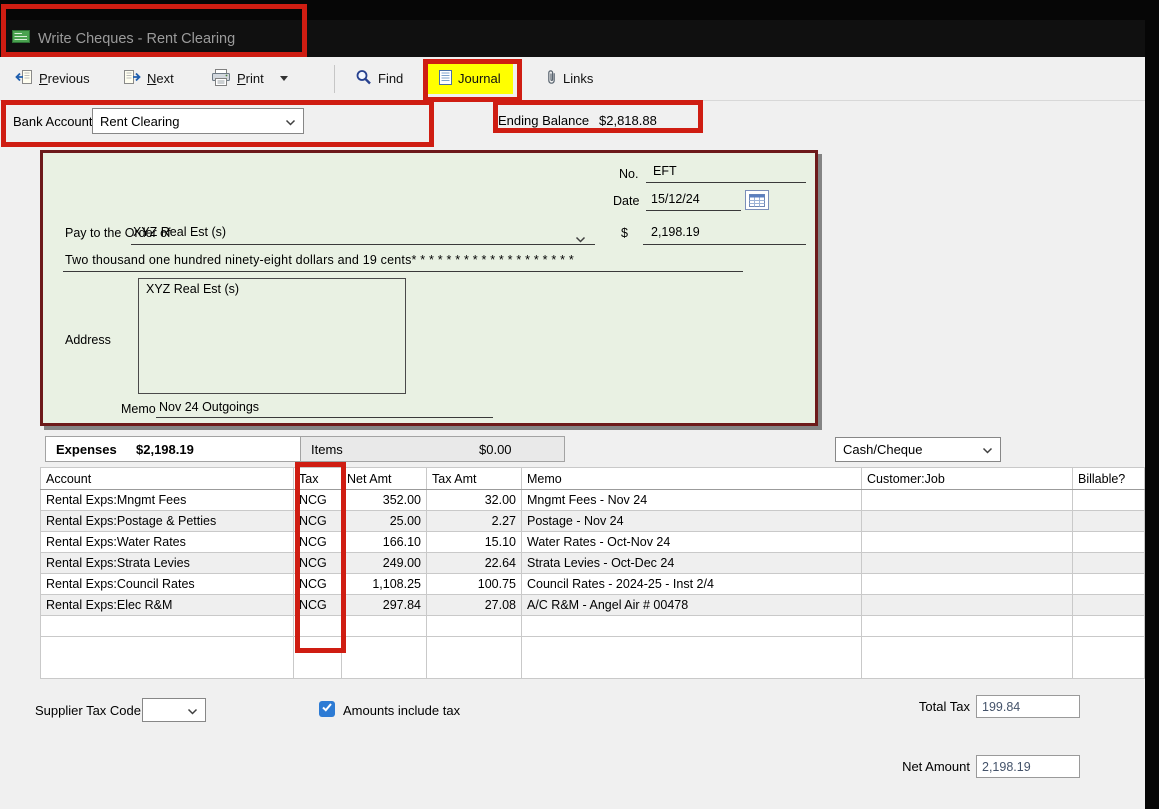  I want to click on memo-label: Memo, so click(138, 409).